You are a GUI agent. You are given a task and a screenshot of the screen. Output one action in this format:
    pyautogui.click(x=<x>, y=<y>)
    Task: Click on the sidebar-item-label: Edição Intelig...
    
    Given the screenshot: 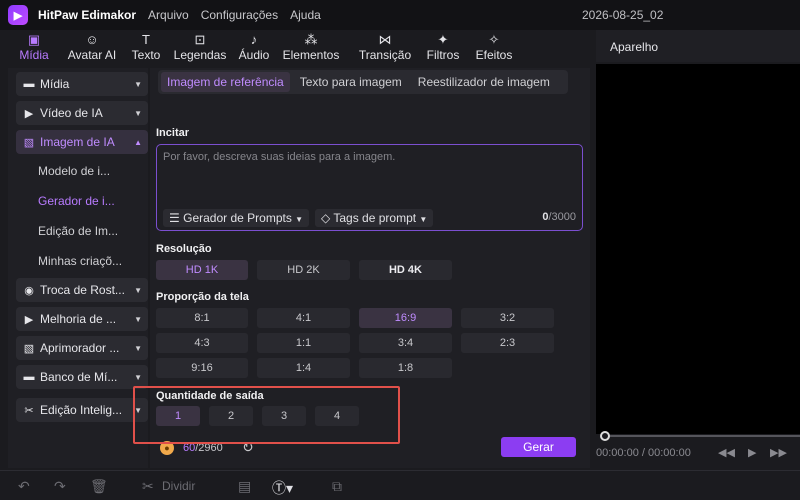 What is the action you would take?
    pyautogui.click(x=81, y=410)
    